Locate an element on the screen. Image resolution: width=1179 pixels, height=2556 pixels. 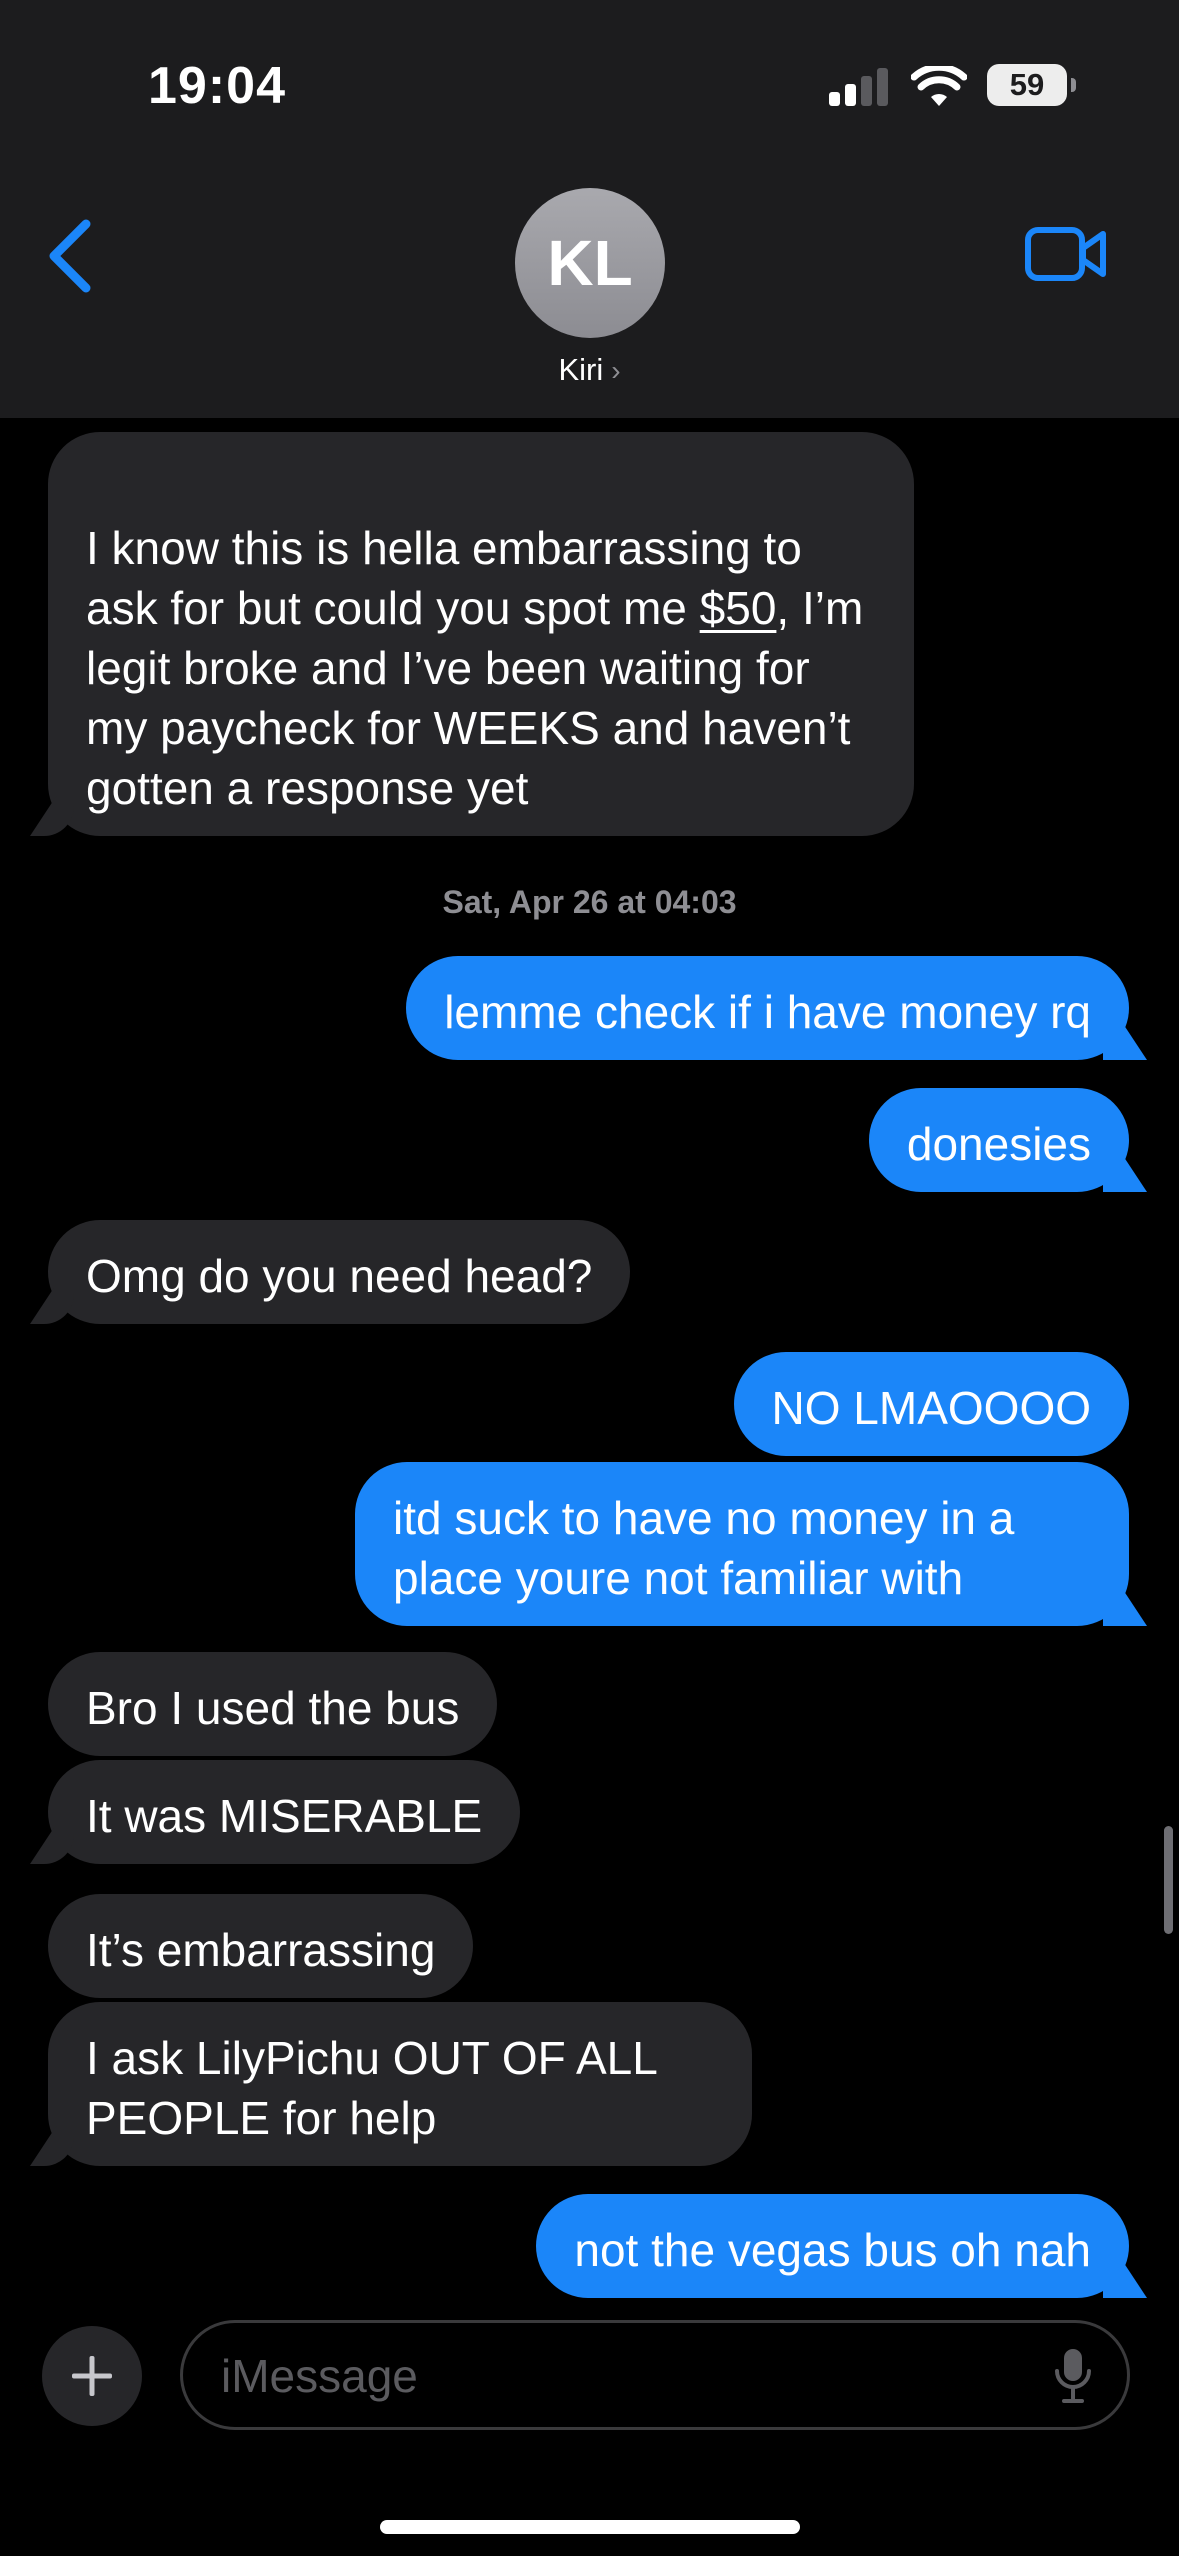
message-input-container is located at coordinates (655, 2375).